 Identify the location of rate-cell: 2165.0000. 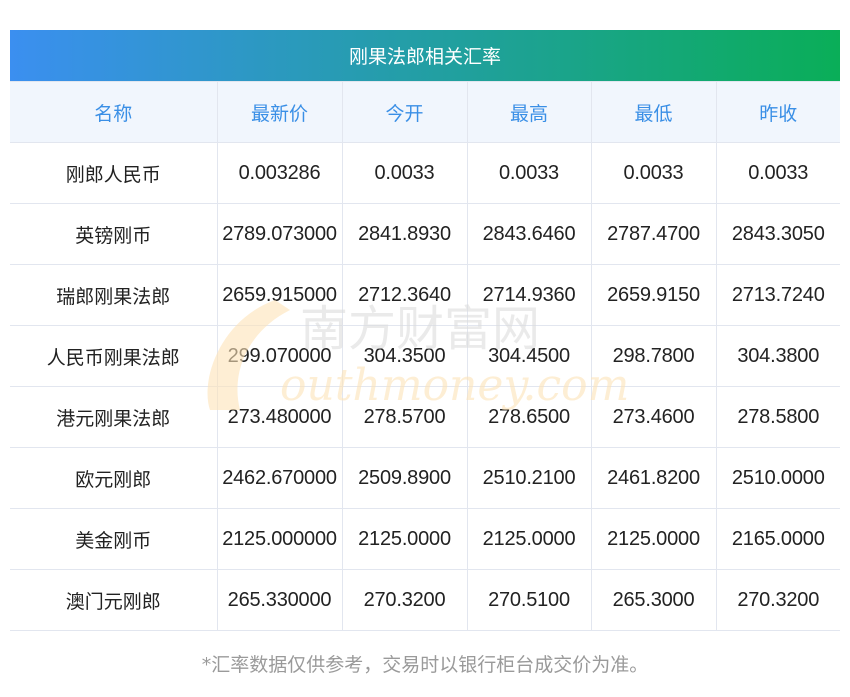
(777, 539).